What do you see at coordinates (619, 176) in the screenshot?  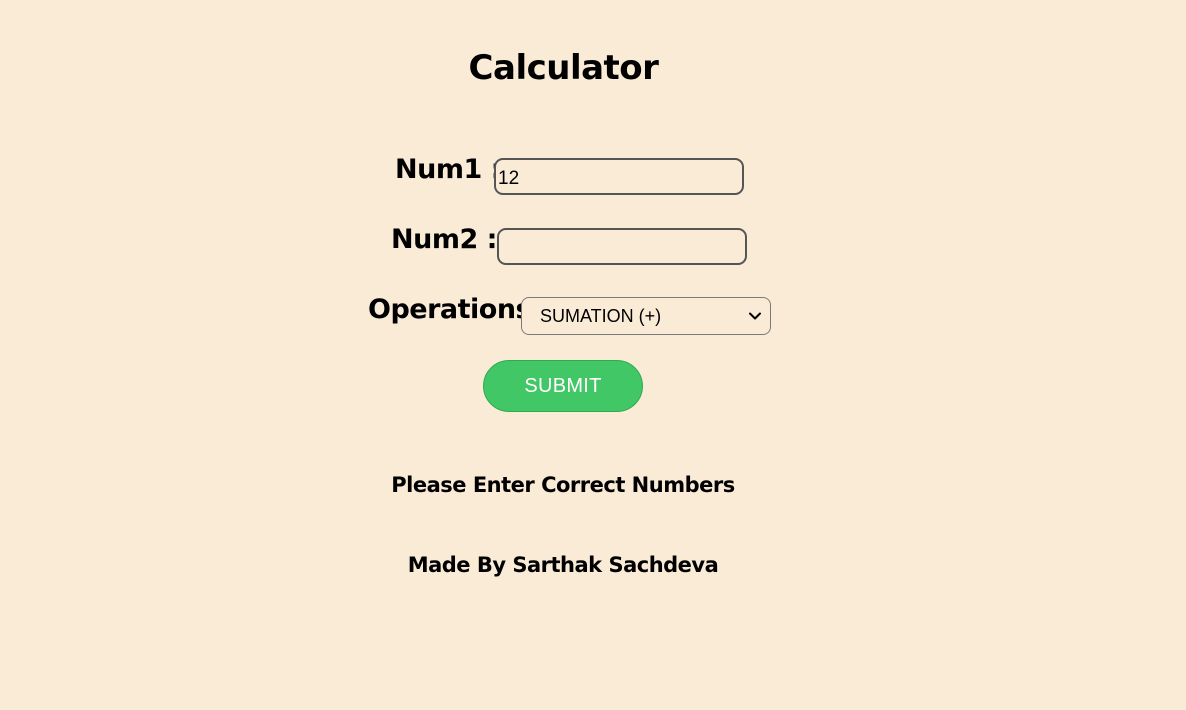 I see `num1-input` at bounding box center [619, 176].